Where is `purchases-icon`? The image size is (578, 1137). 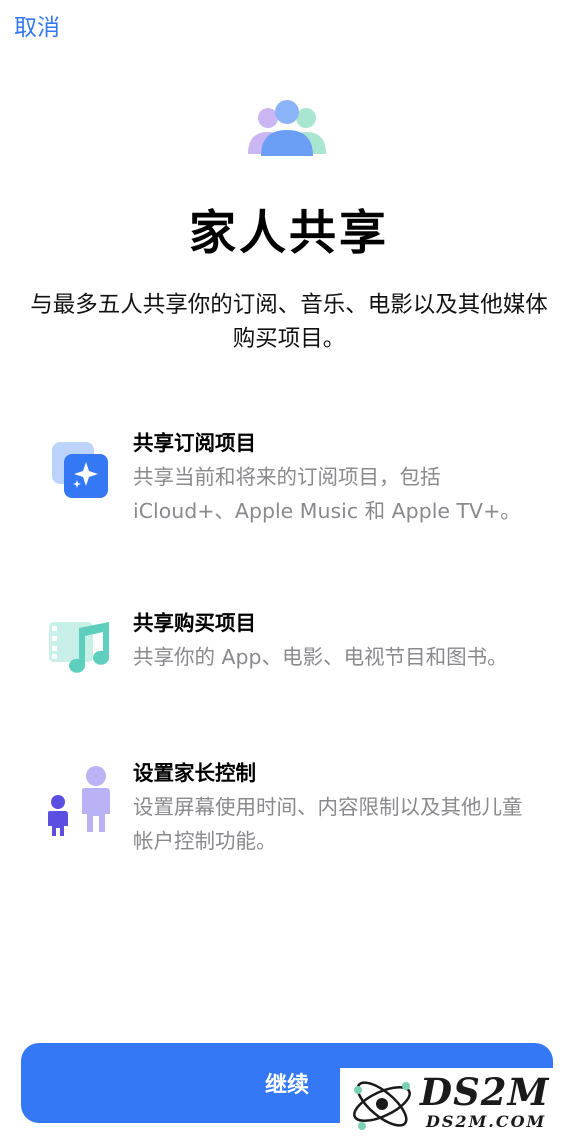
purchases-icon is located at coordinates (80, 647).